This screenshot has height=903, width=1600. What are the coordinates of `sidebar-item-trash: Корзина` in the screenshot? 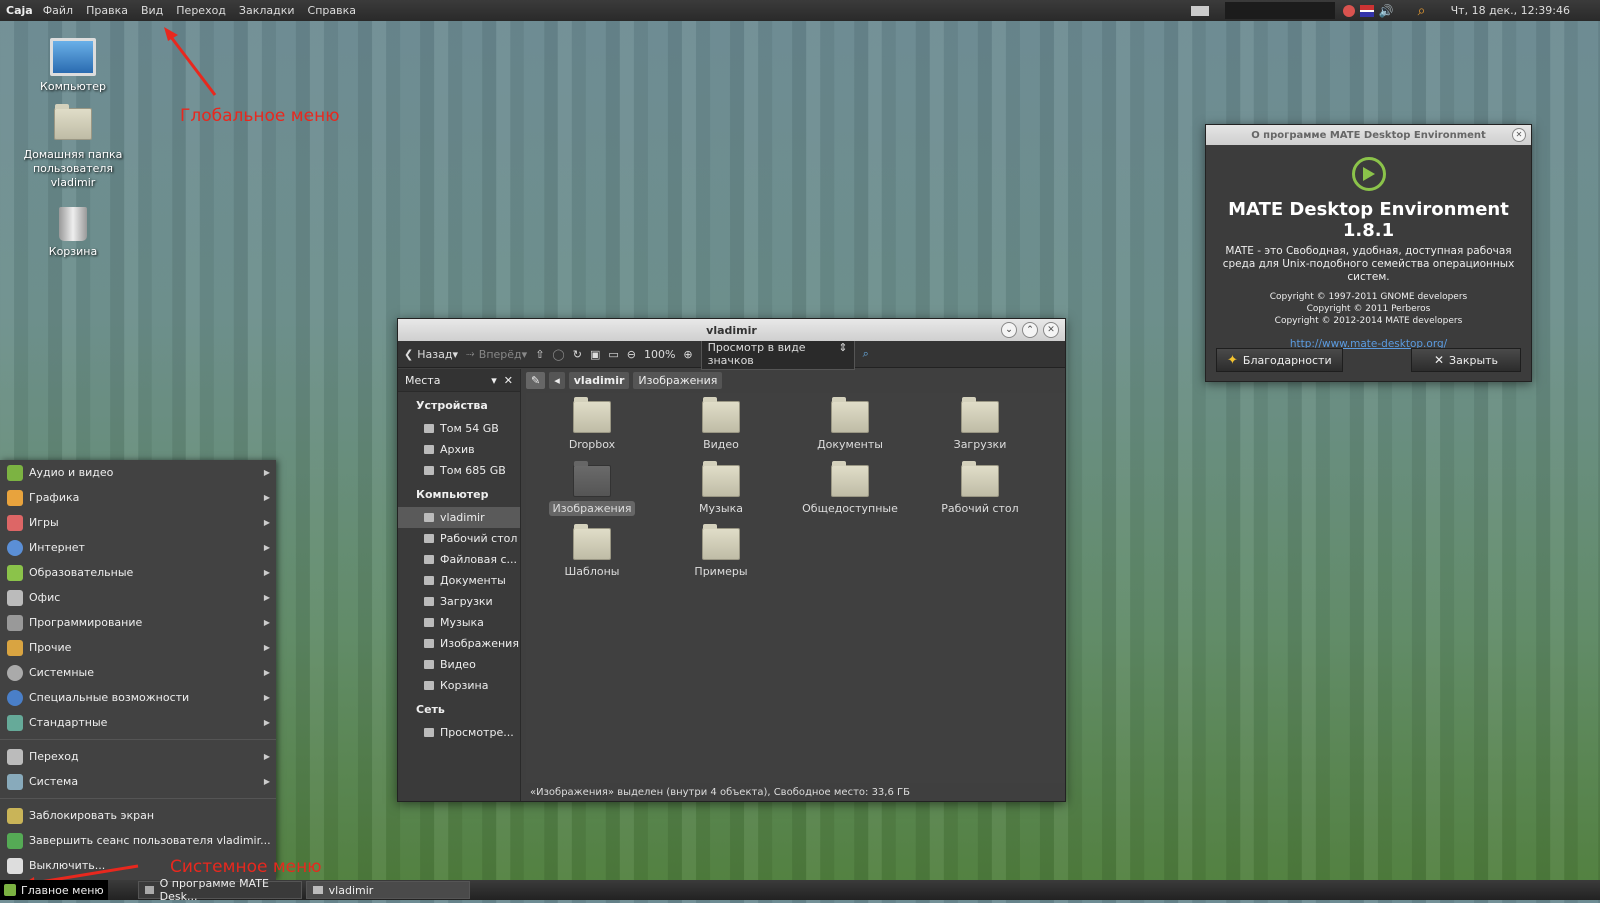 It's located at (459, 685).